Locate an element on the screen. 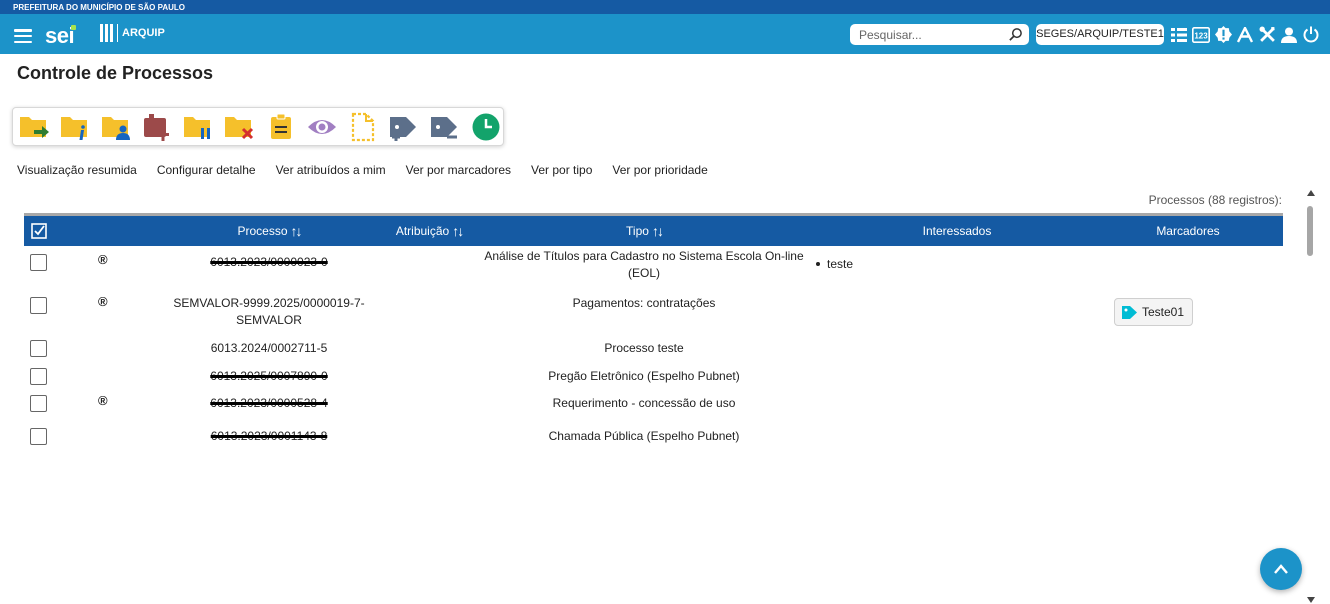  search-icon is located at coordinates (1015, 34).